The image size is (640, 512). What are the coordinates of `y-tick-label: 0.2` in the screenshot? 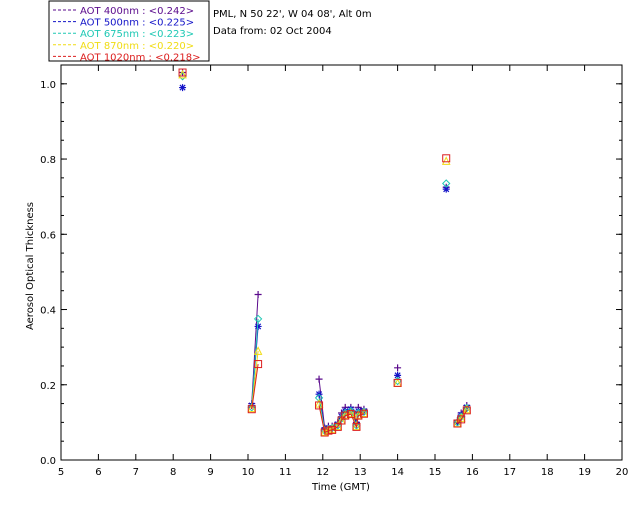 It's located at (48, 386).